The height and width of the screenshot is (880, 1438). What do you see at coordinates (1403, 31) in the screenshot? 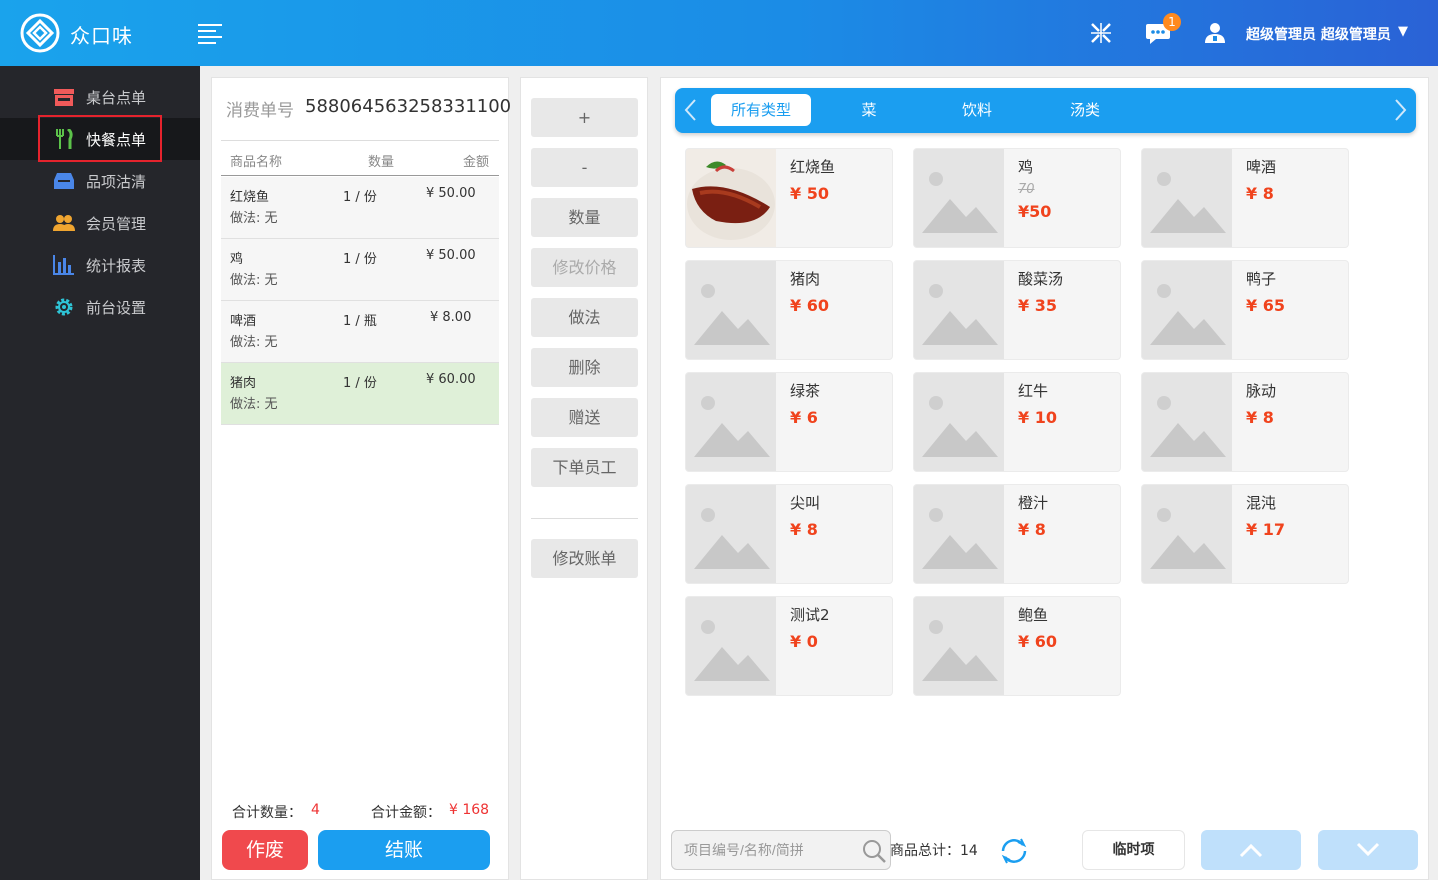
I see `chevron-down-icon: ▼` at bounding box center [1403, 31].